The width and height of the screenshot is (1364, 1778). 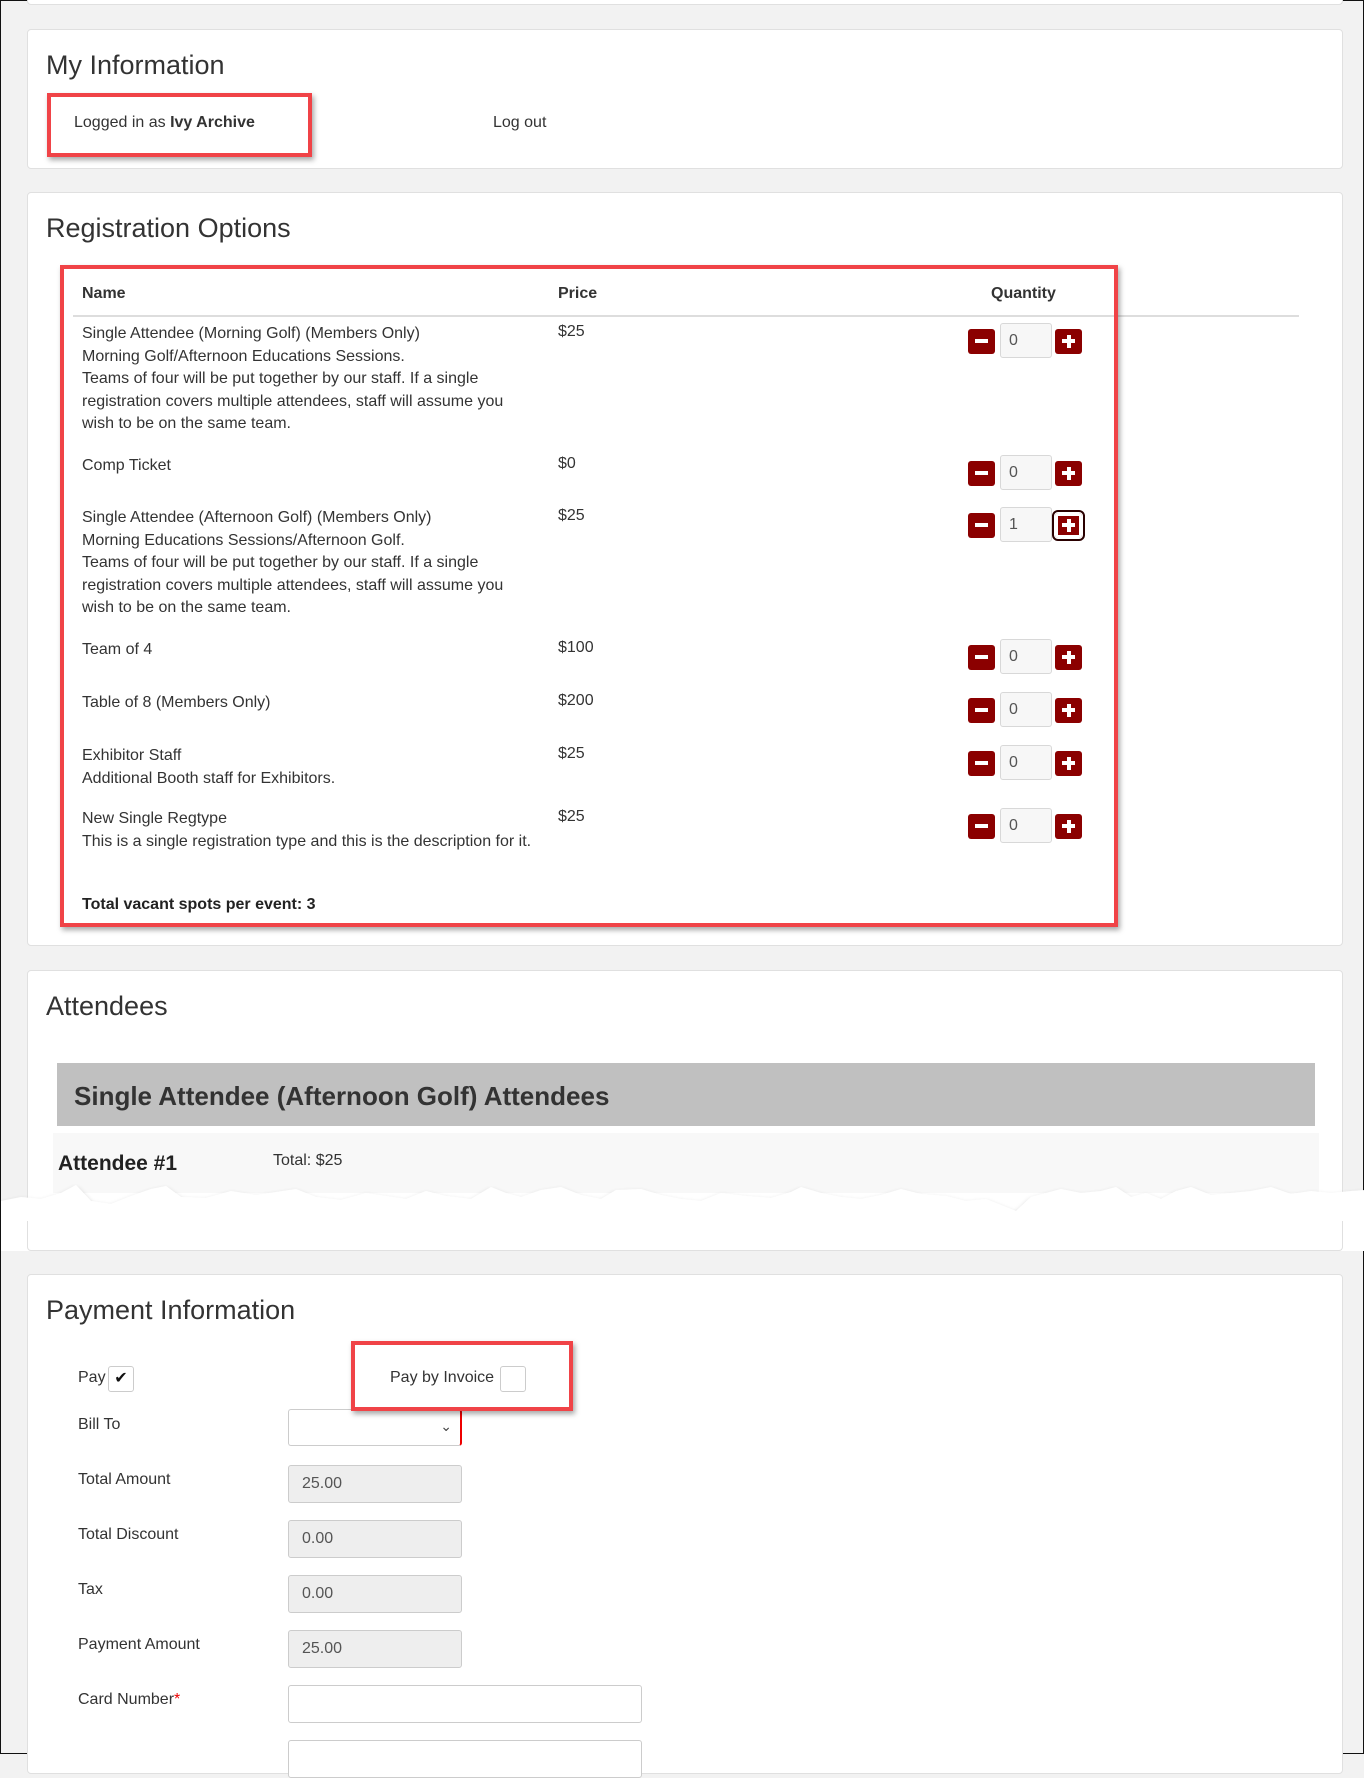 What do you see at coordinates (179, 125) in the screenshot?
I see `highlight-box-logged-in` at bounding box center [179, 125].